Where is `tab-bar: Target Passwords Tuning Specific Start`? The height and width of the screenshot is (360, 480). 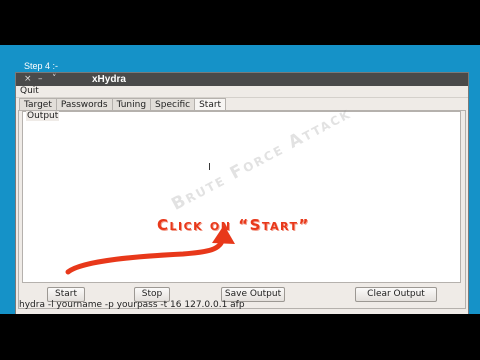 tab-bar: Target Passwords Tuning Specific Start is located at coordinates (123, 104).